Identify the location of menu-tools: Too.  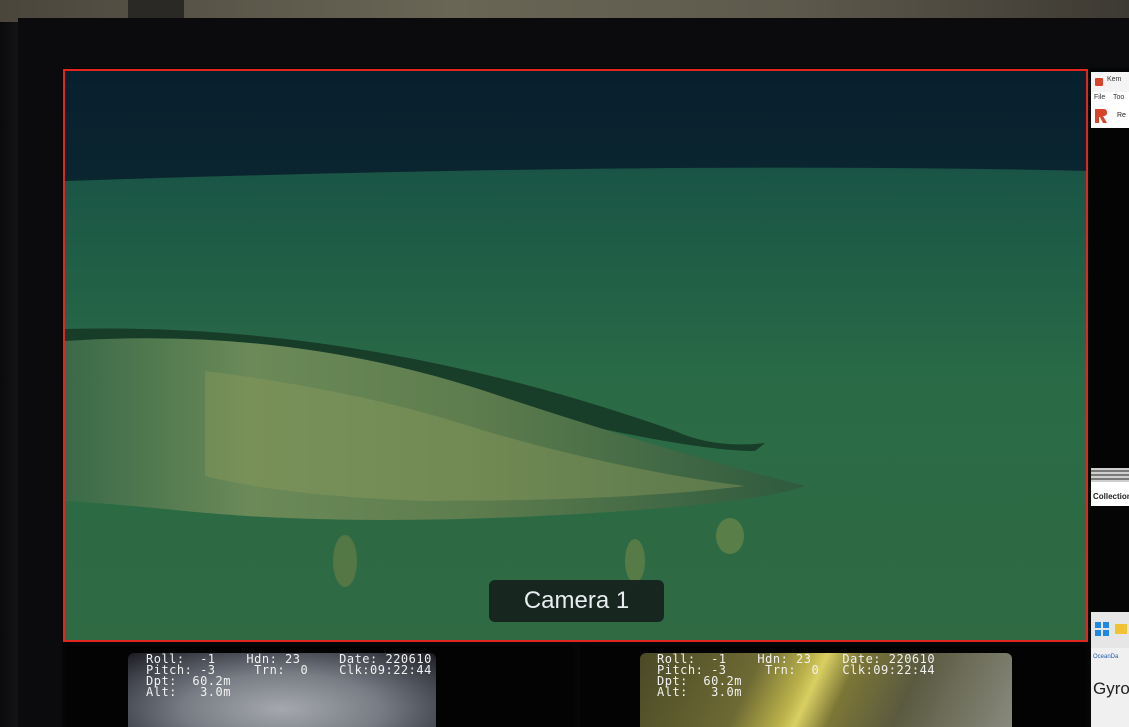
(1118, 97).